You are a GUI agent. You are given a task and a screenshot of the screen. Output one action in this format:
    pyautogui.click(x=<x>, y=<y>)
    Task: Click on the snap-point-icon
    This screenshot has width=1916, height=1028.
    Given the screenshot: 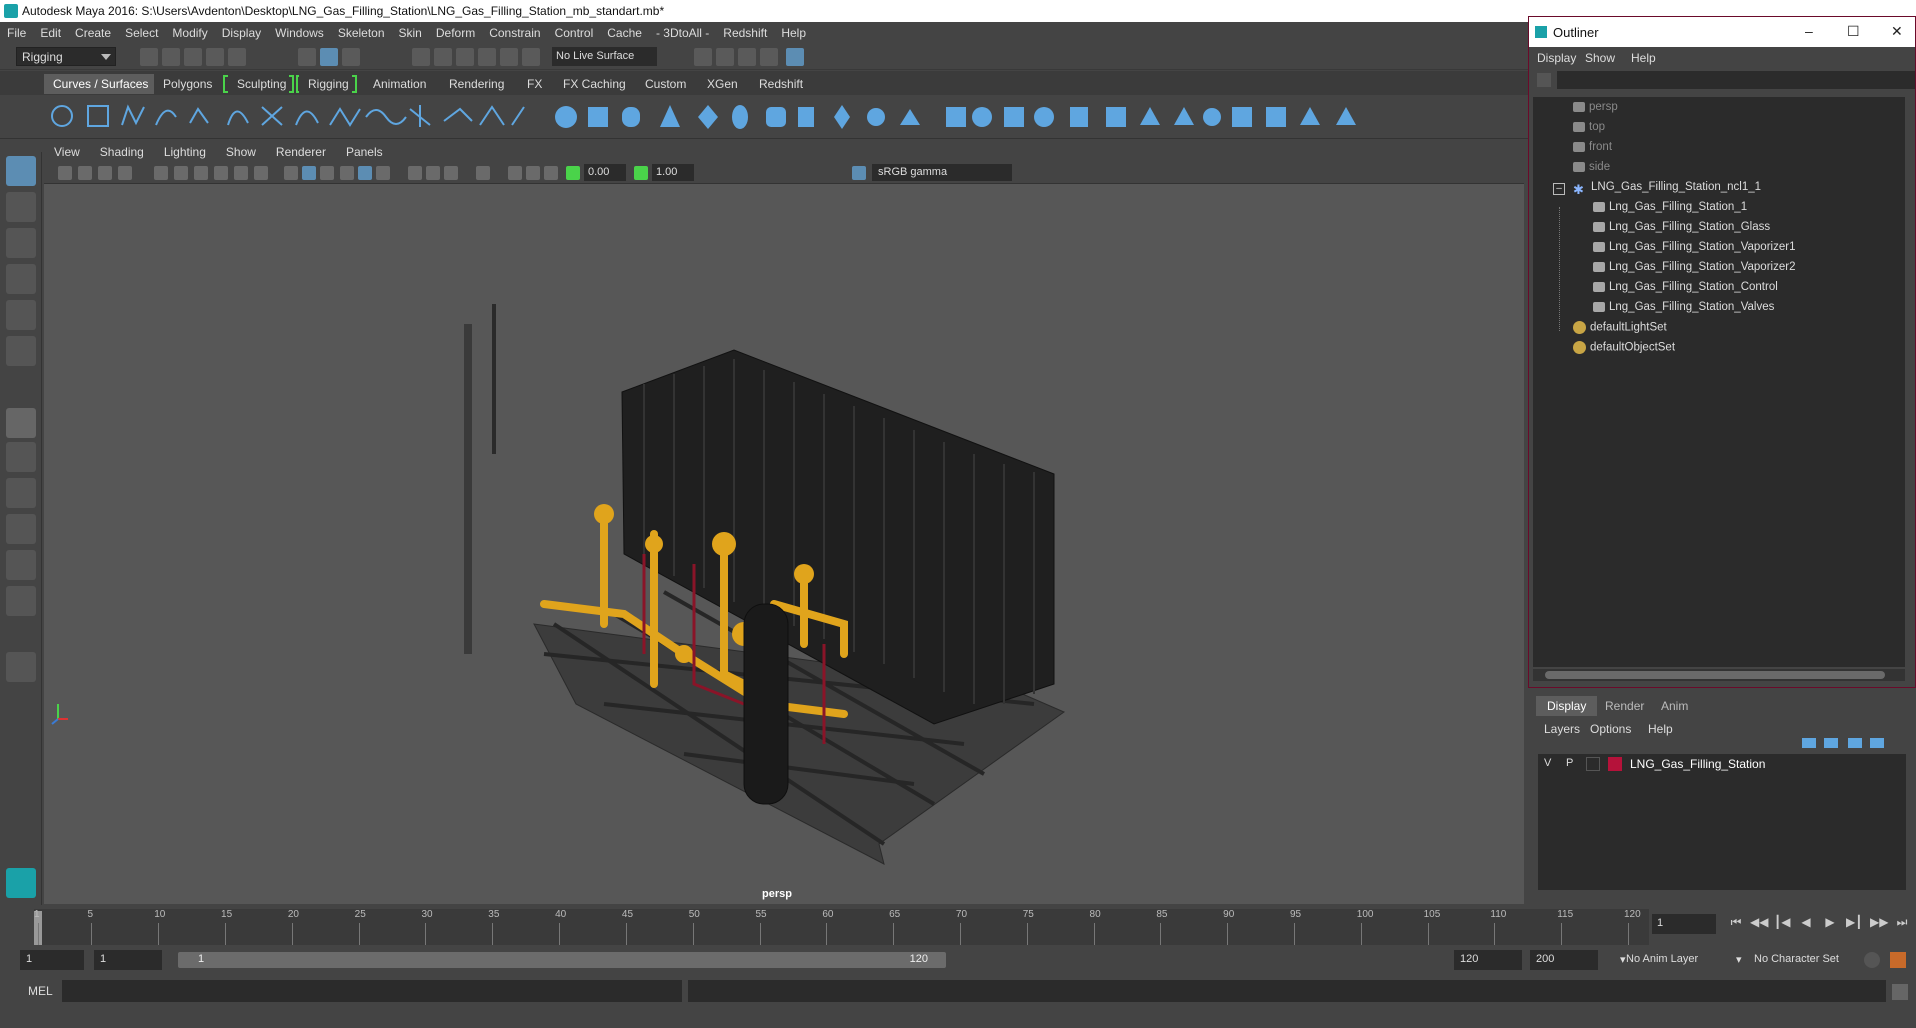 What is the action you would take?
    pyautogui.click(x=465, y=57)
    